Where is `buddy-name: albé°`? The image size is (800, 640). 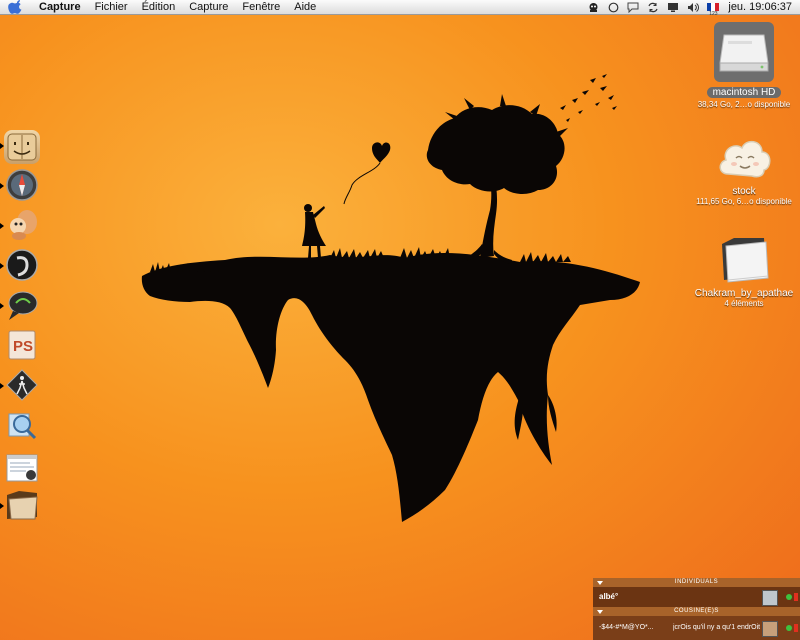 buddy-name: albé° is located at coordinates (609, 596).